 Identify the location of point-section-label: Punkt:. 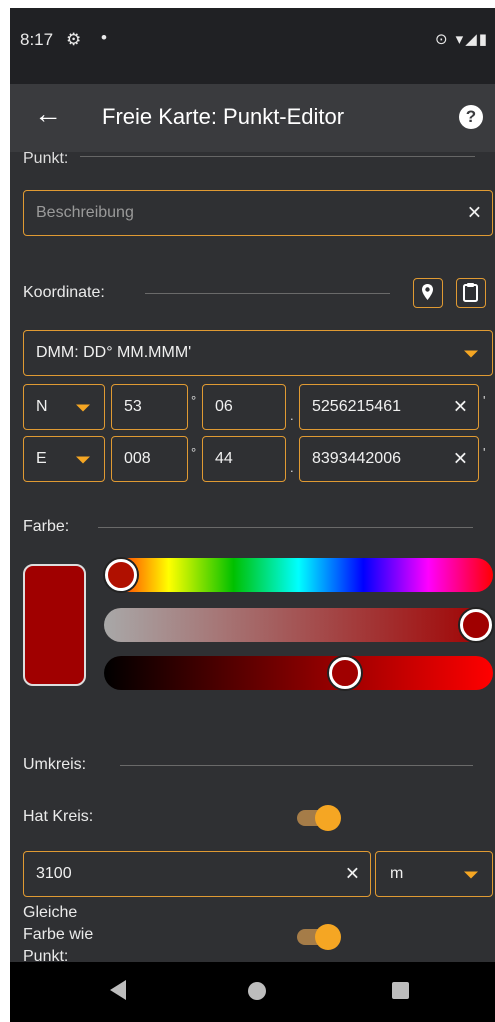
(46, 159).